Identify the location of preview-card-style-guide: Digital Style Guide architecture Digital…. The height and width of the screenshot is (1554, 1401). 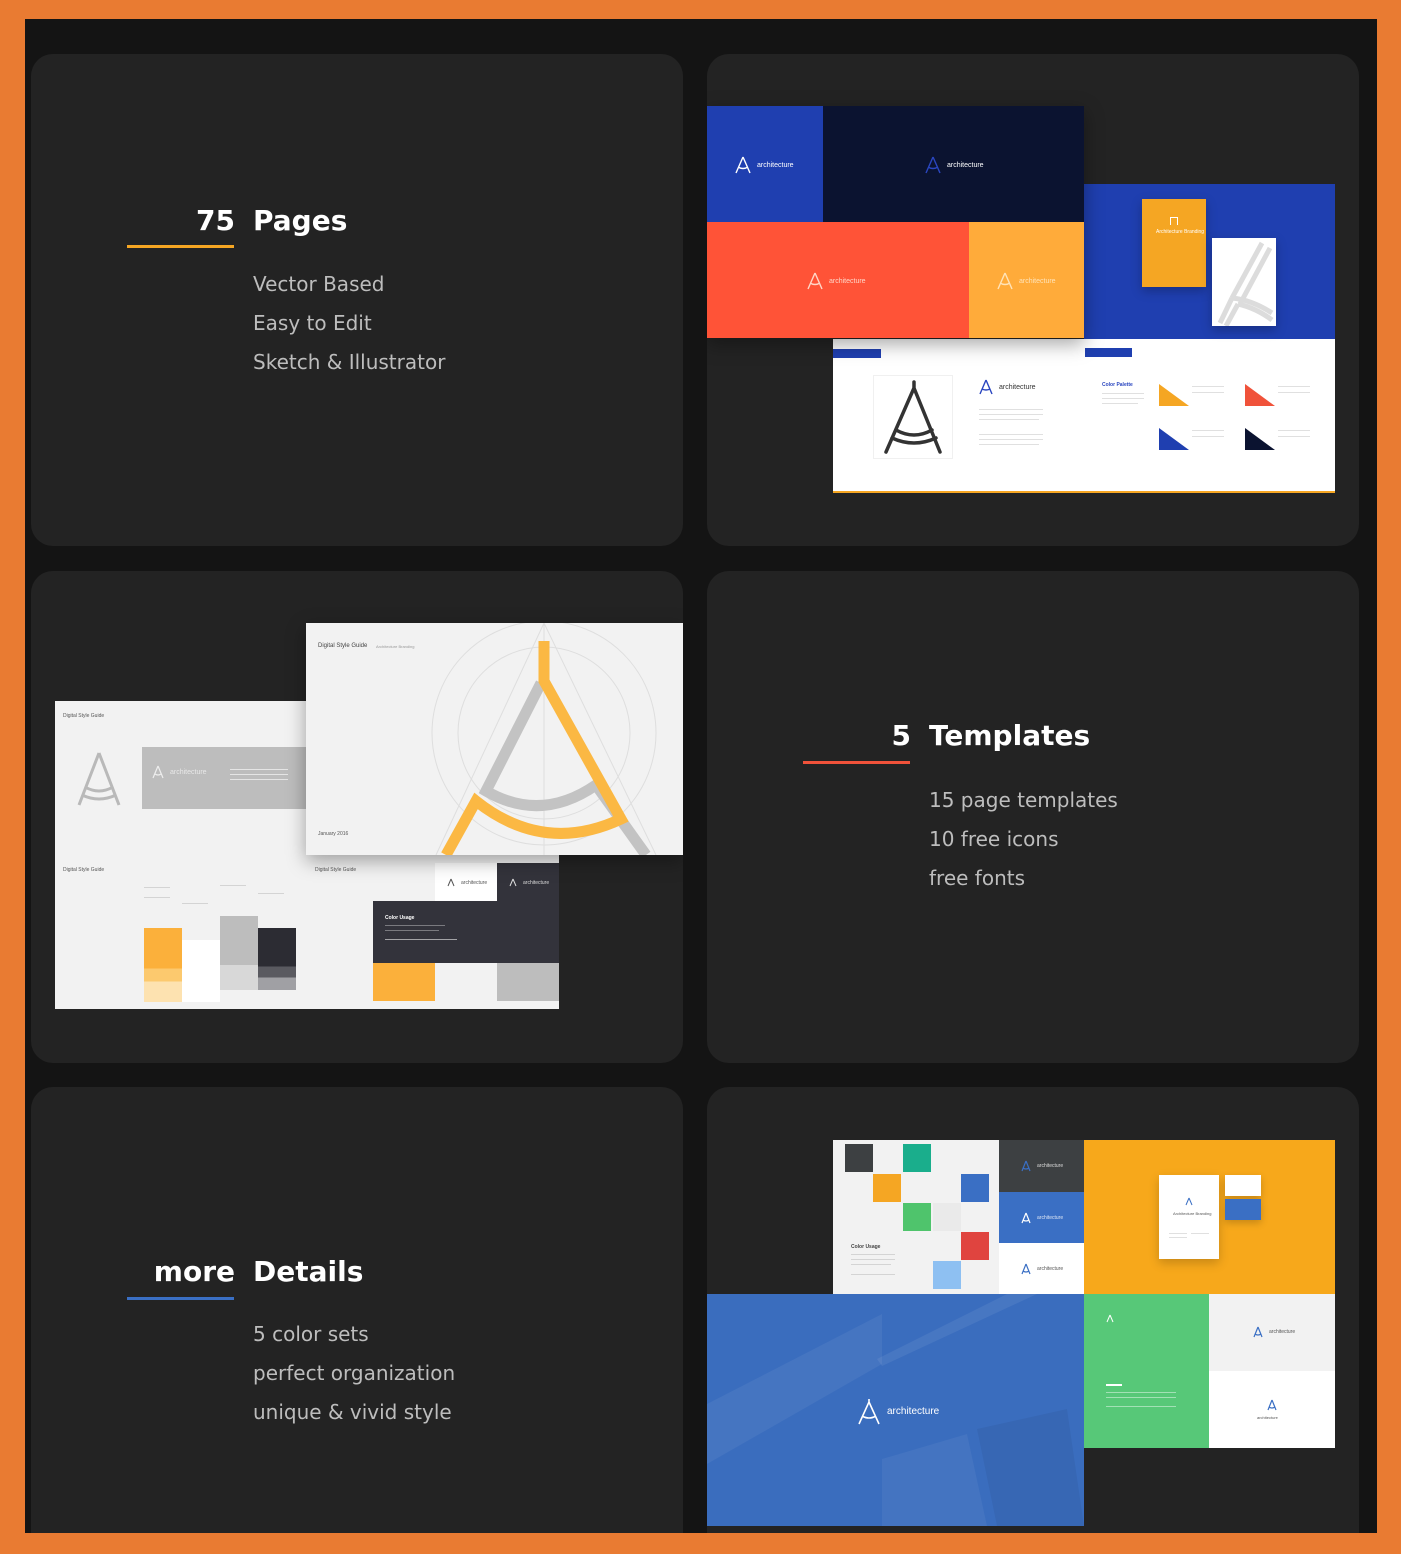
(357, 817).